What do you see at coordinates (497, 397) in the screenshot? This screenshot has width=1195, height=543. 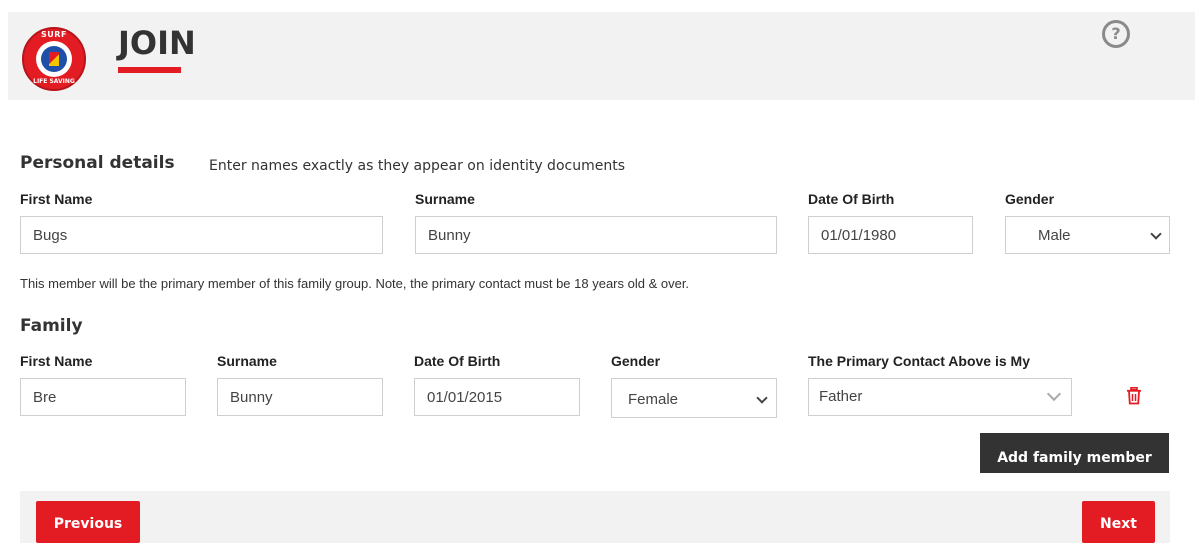 I see `family-dob-input` at bounding box center [497, 397].